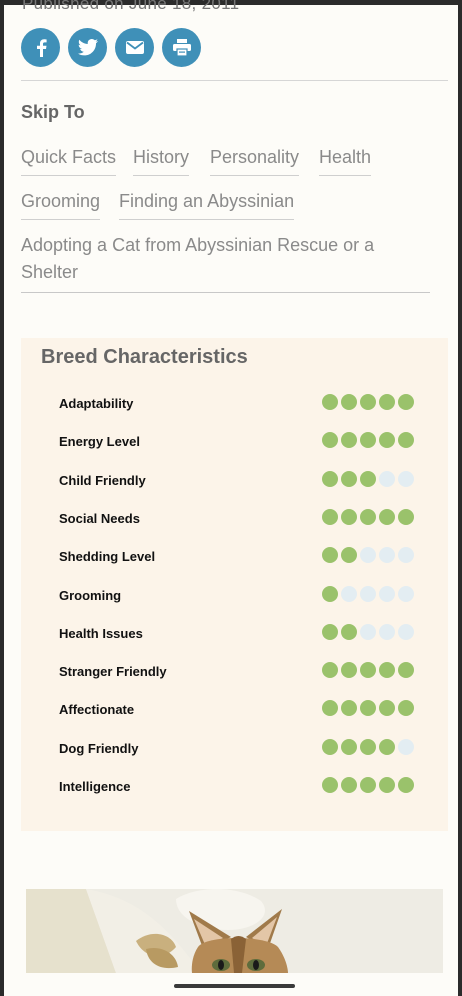 This screenshot has width=462, height=996. Describe the element at coordinates (255, 161) in the screenshot. I see `skip-link-personality: Personality` at that location.